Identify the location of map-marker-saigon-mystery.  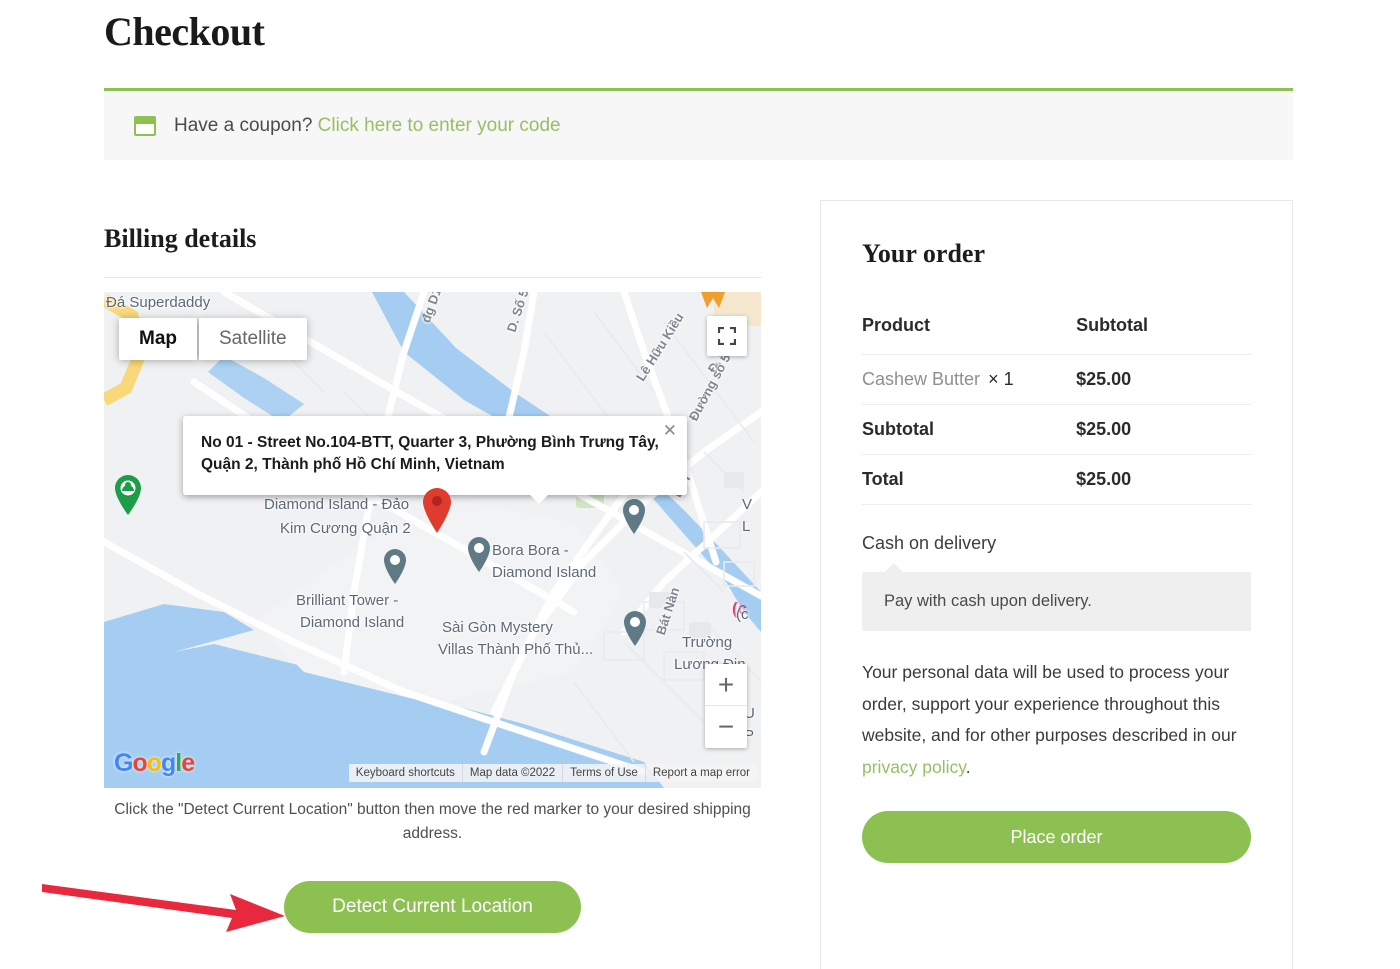
(635, 628).